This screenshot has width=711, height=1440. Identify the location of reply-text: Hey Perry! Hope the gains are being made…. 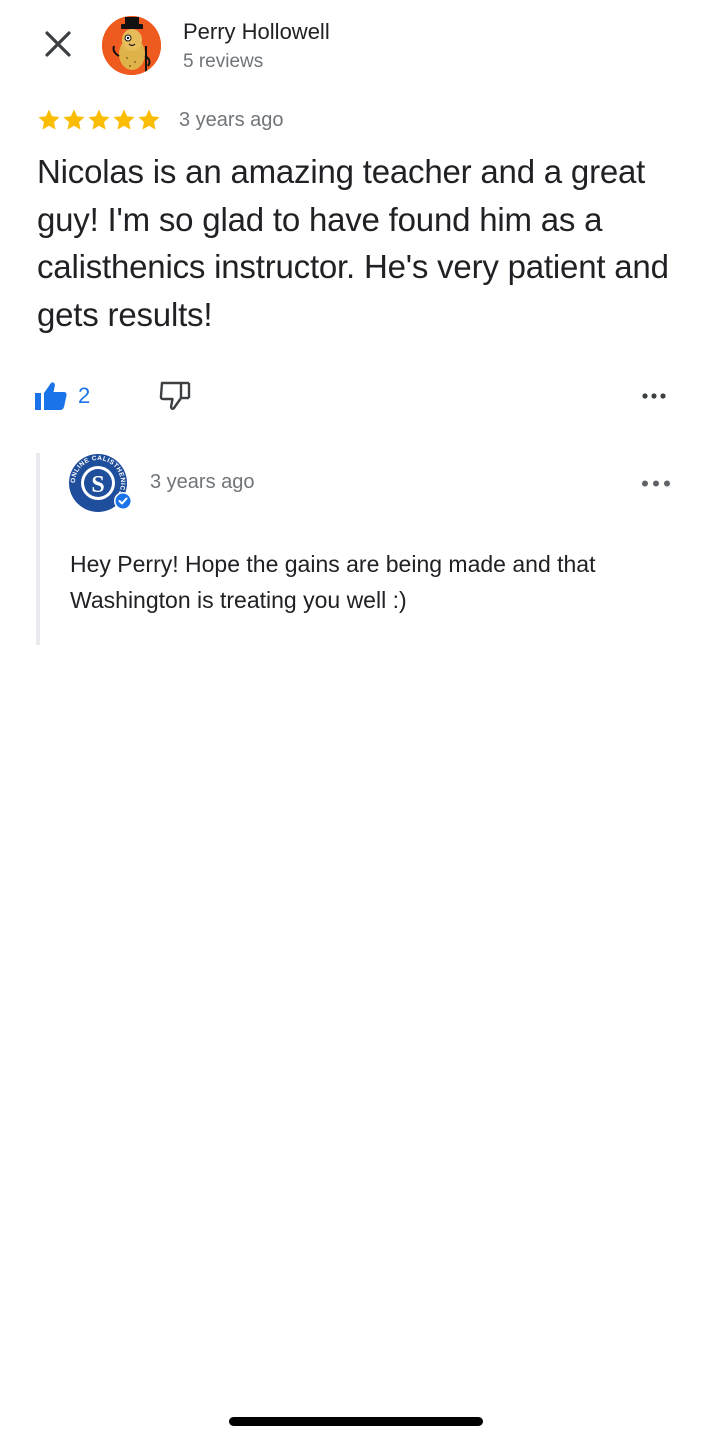
(333, 582).